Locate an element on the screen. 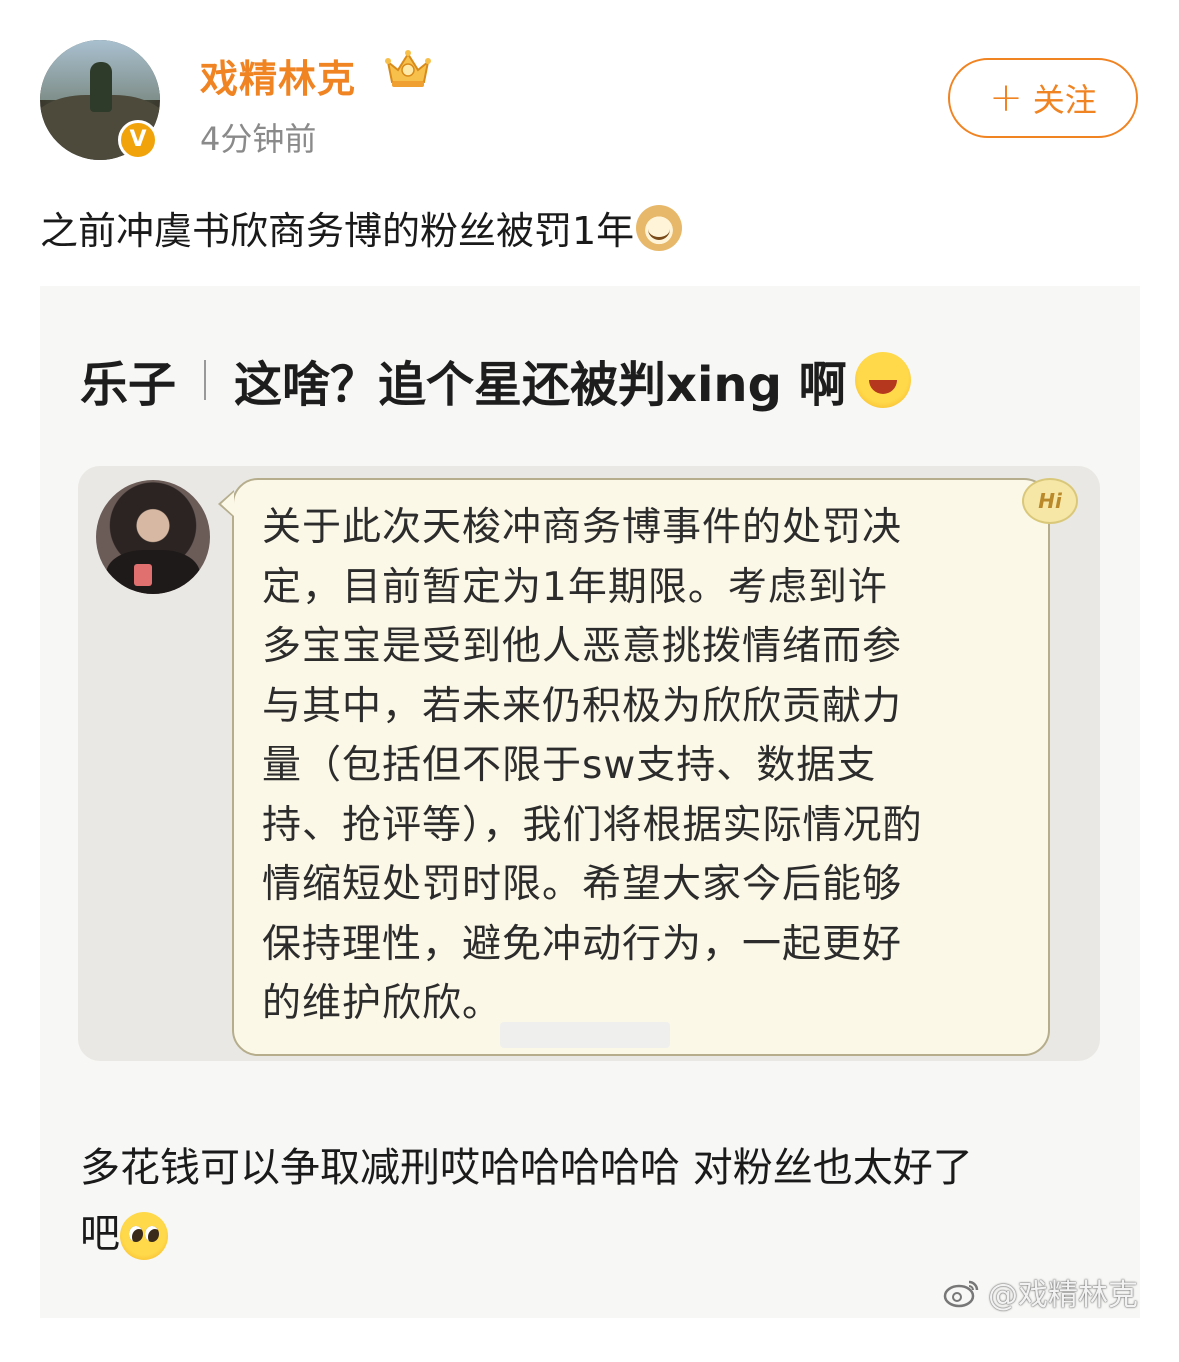  title-divider is located at coordinates (205, 380).